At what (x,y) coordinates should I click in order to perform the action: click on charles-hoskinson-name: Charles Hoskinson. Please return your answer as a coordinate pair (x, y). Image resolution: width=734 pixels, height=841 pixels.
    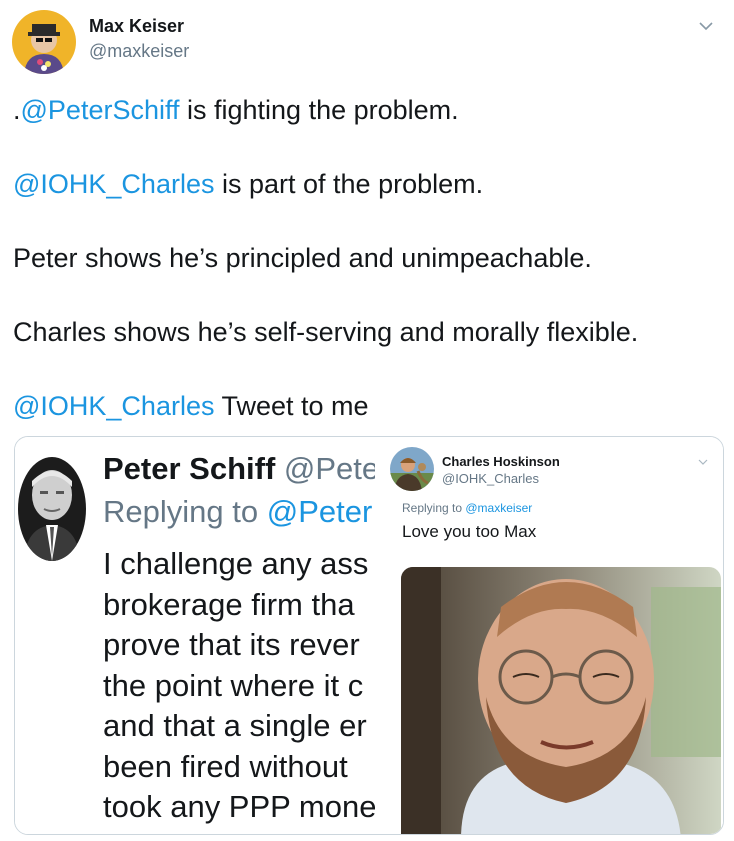
    Looking at the image, I should click on (501, 461).